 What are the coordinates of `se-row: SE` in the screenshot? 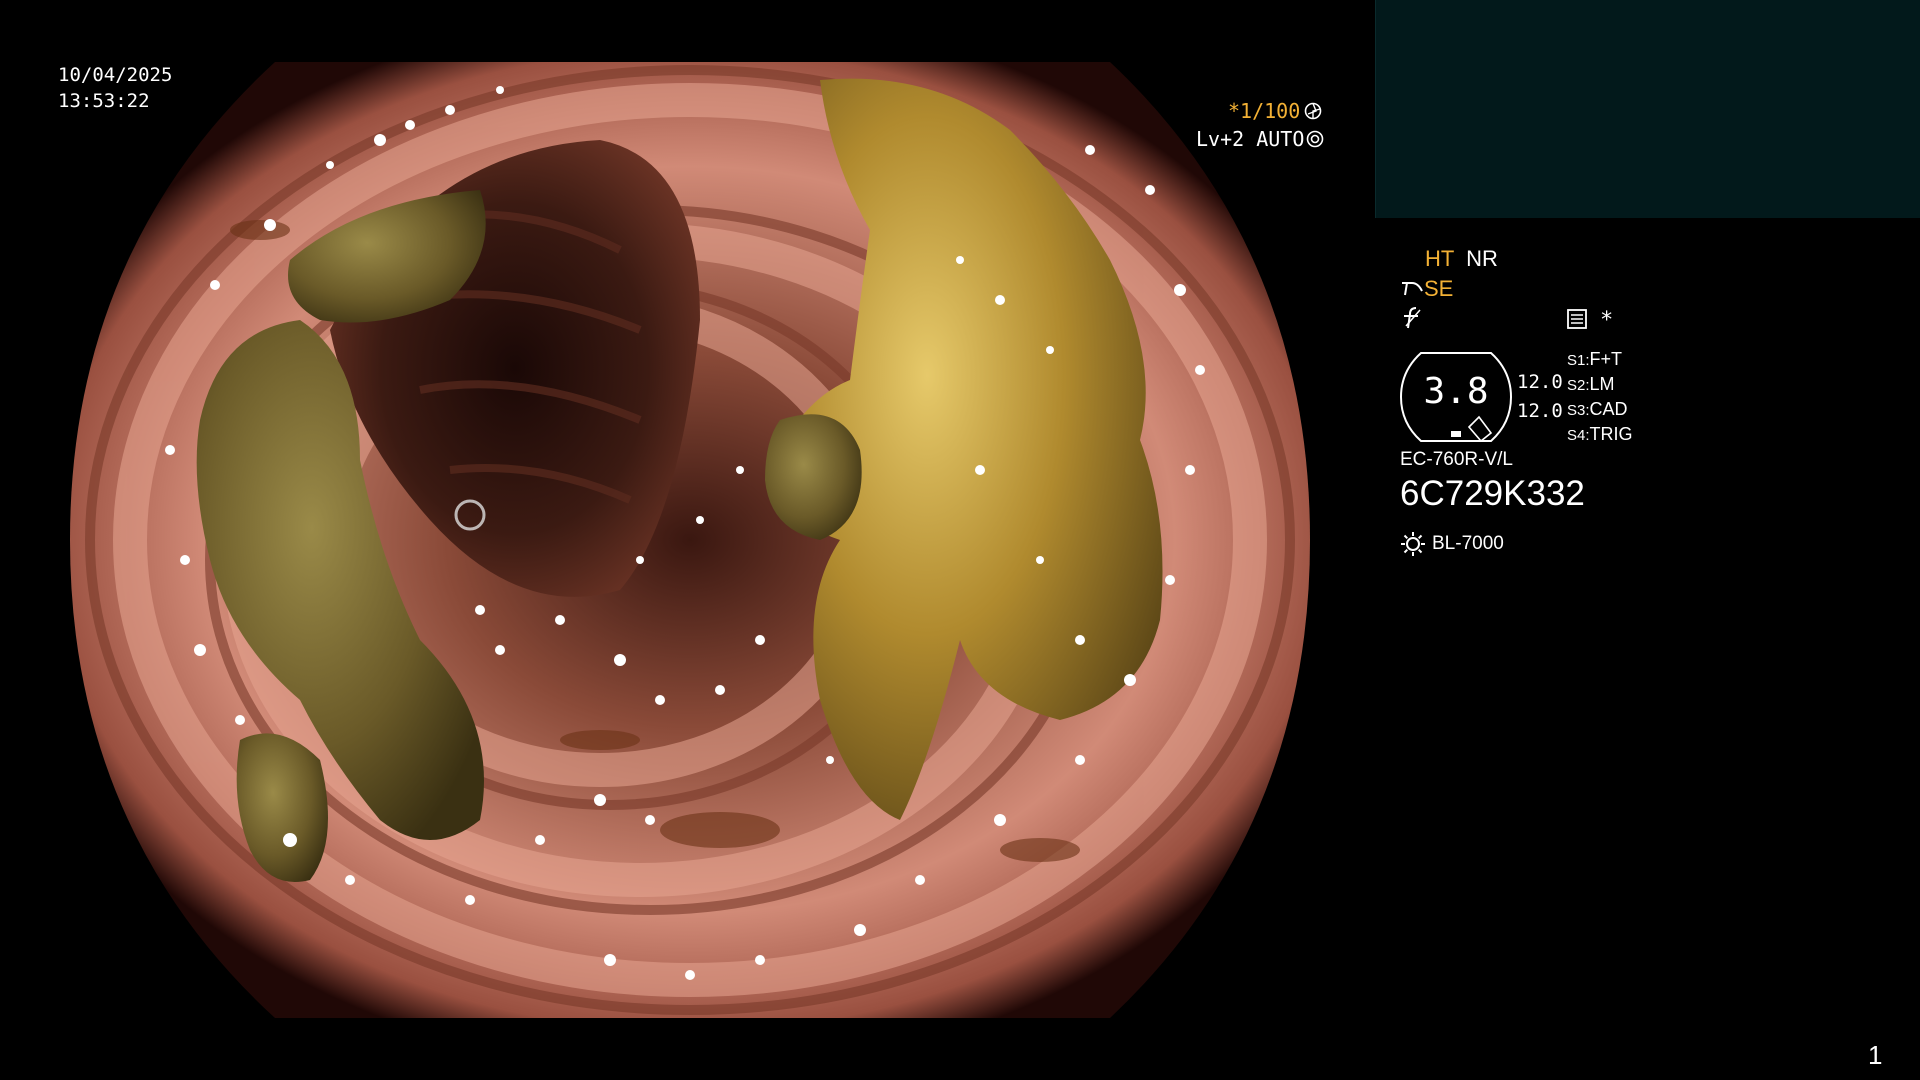 It's located at (1426, 289).